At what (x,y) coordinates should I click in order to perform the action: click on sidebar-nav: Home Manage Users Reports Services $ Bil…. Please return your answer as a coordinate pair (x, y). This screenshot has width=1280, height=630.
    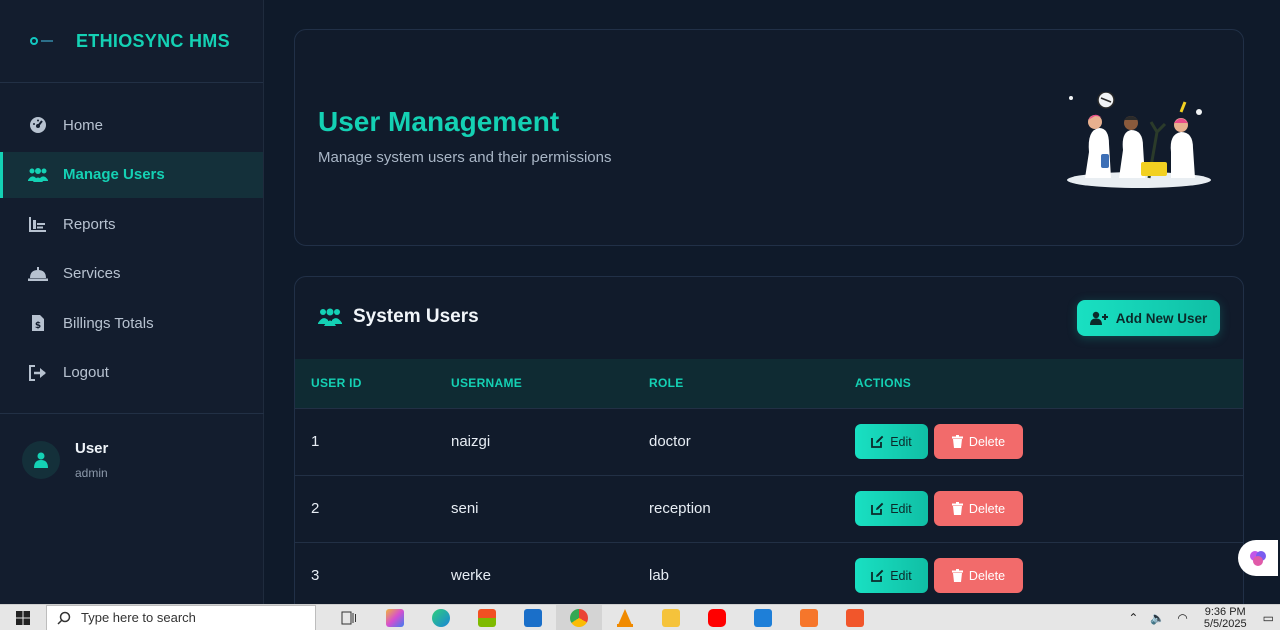
    Looking at the image, I should click on (131, 239).